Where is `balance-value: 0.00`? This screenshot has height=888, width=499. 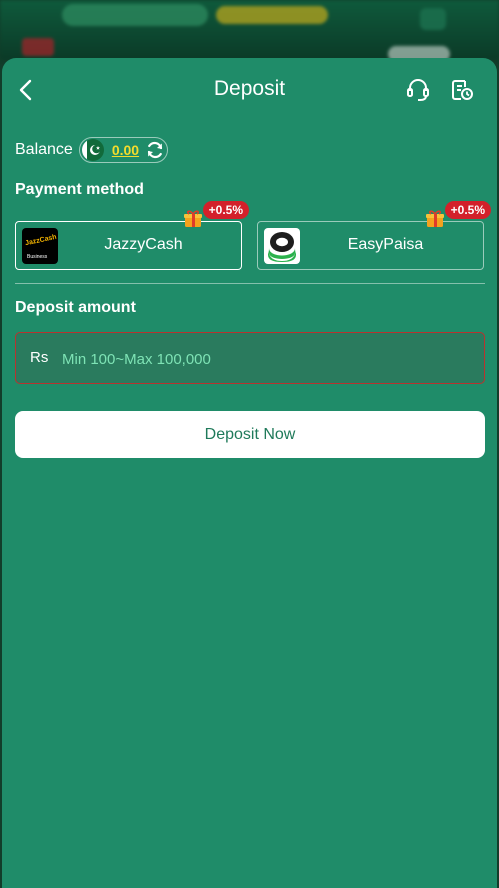 balance-value: 0.00 is located at coordinates (125, 150).